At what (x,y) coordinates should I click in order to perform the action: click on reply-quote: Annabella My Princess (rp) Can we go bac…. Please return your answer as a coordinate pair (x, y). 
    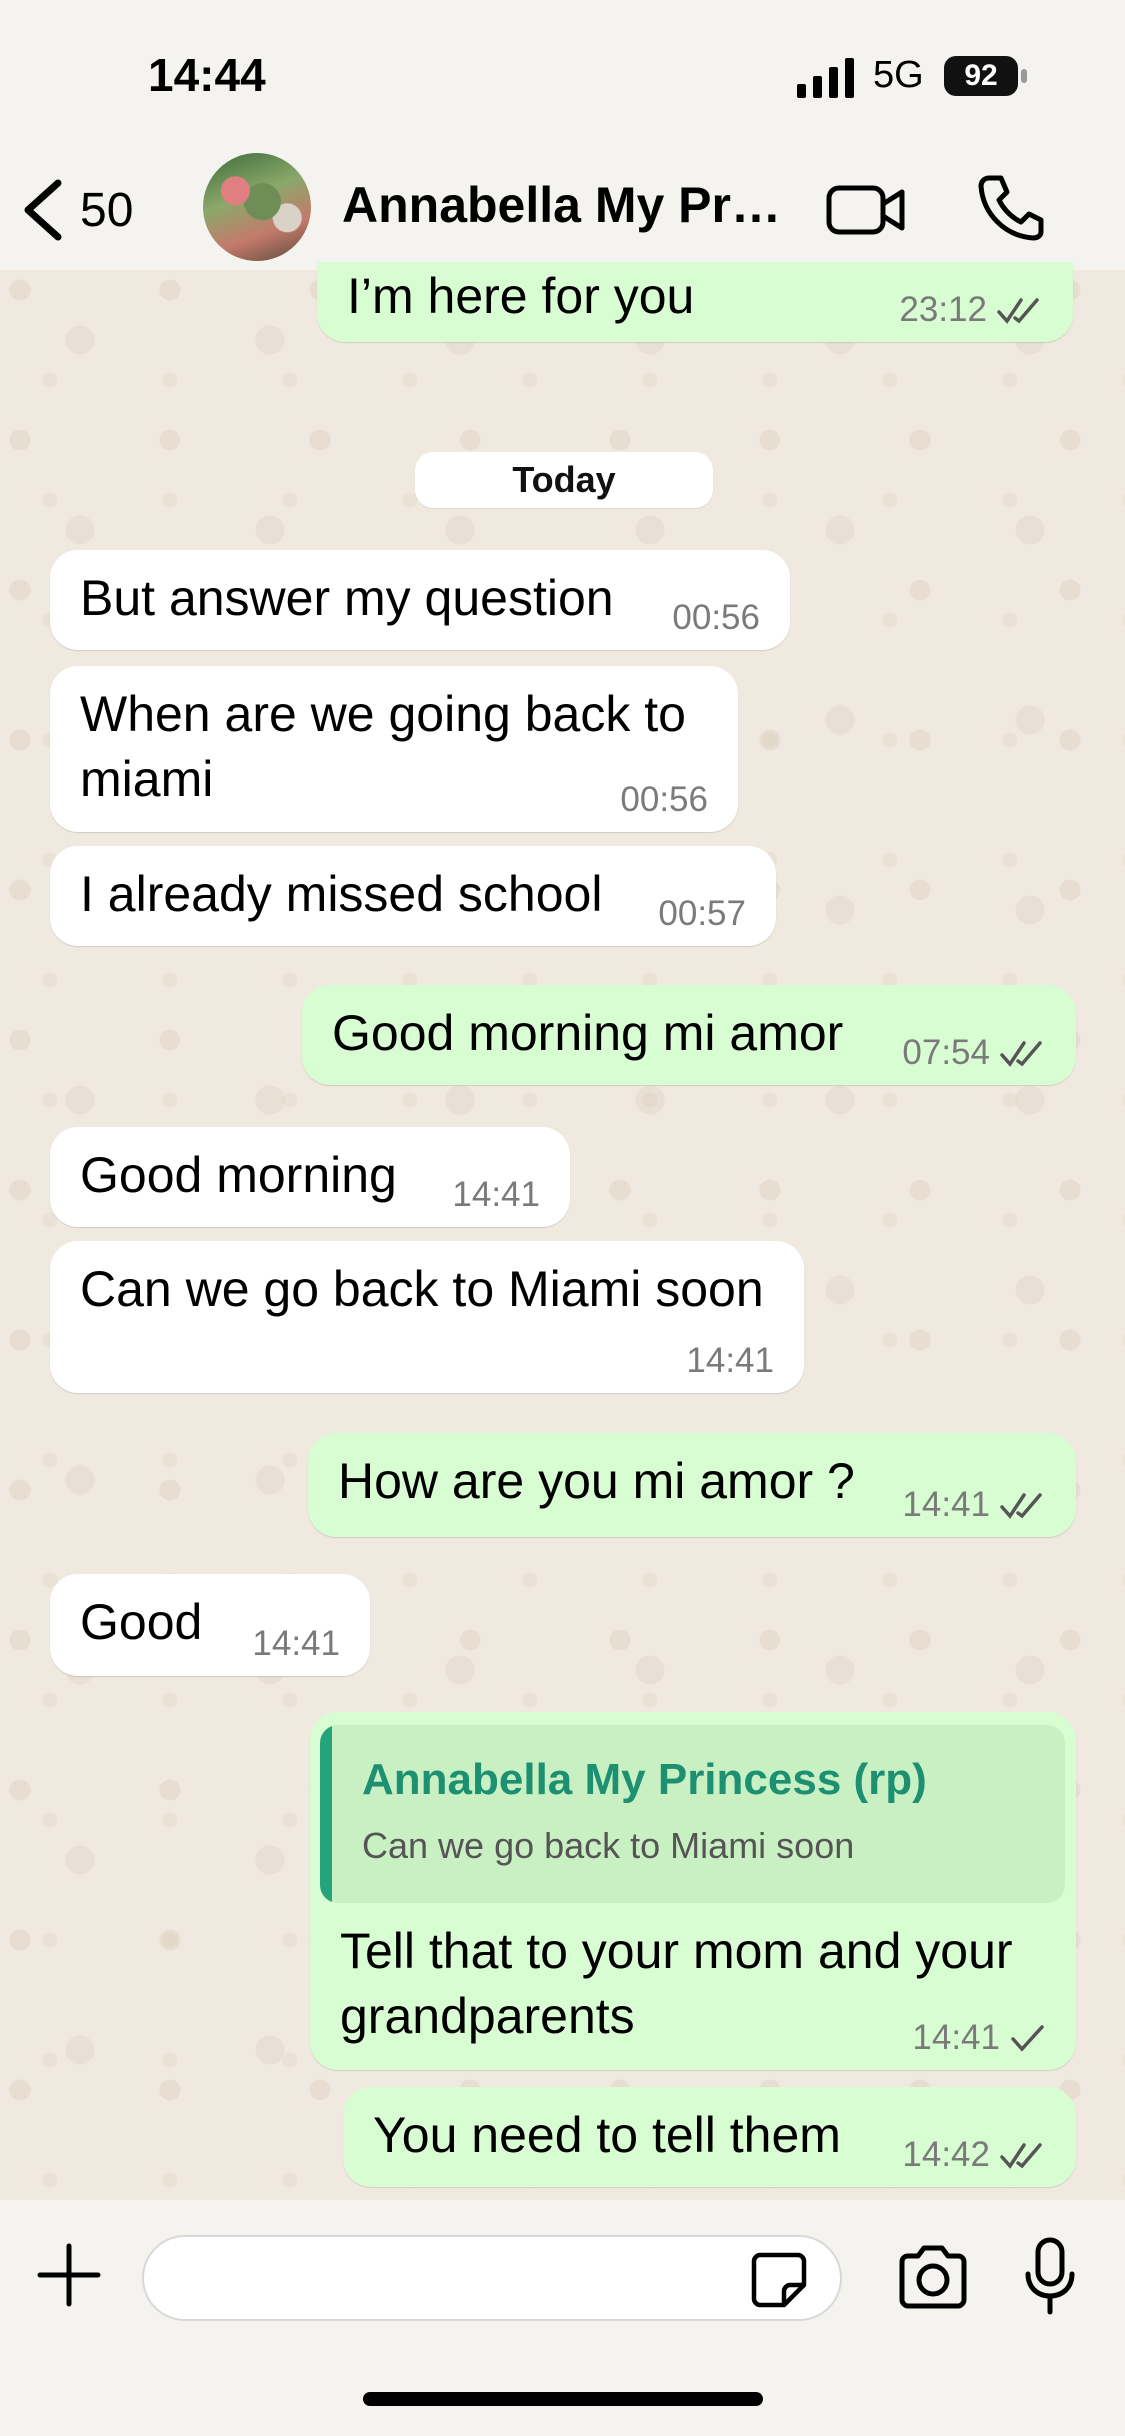
    Looking at the image, I should click on (692, 1814).